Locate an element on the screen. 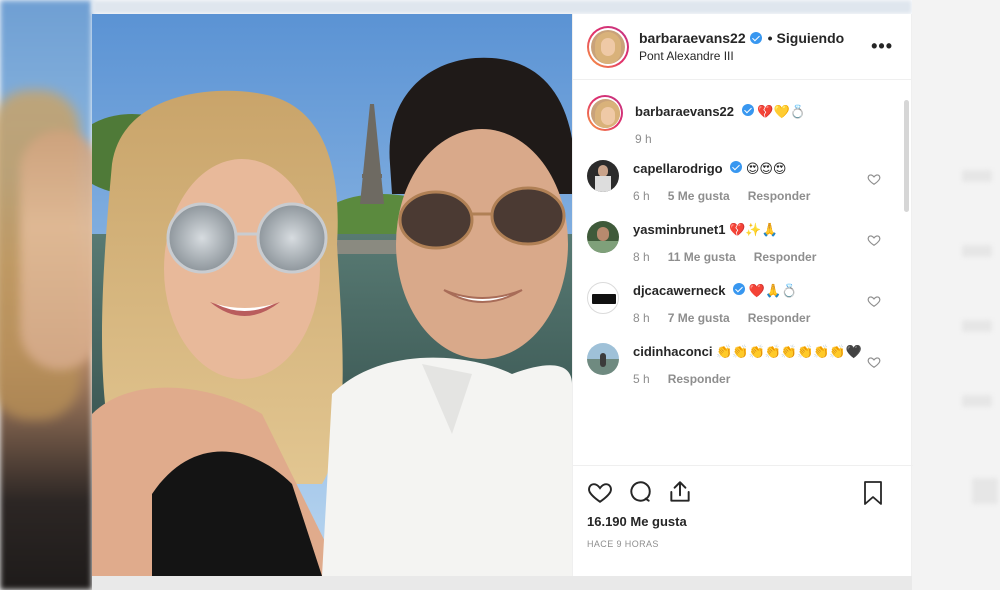  caption-username: barbaraevans22 is located at coordinates (684, 111).